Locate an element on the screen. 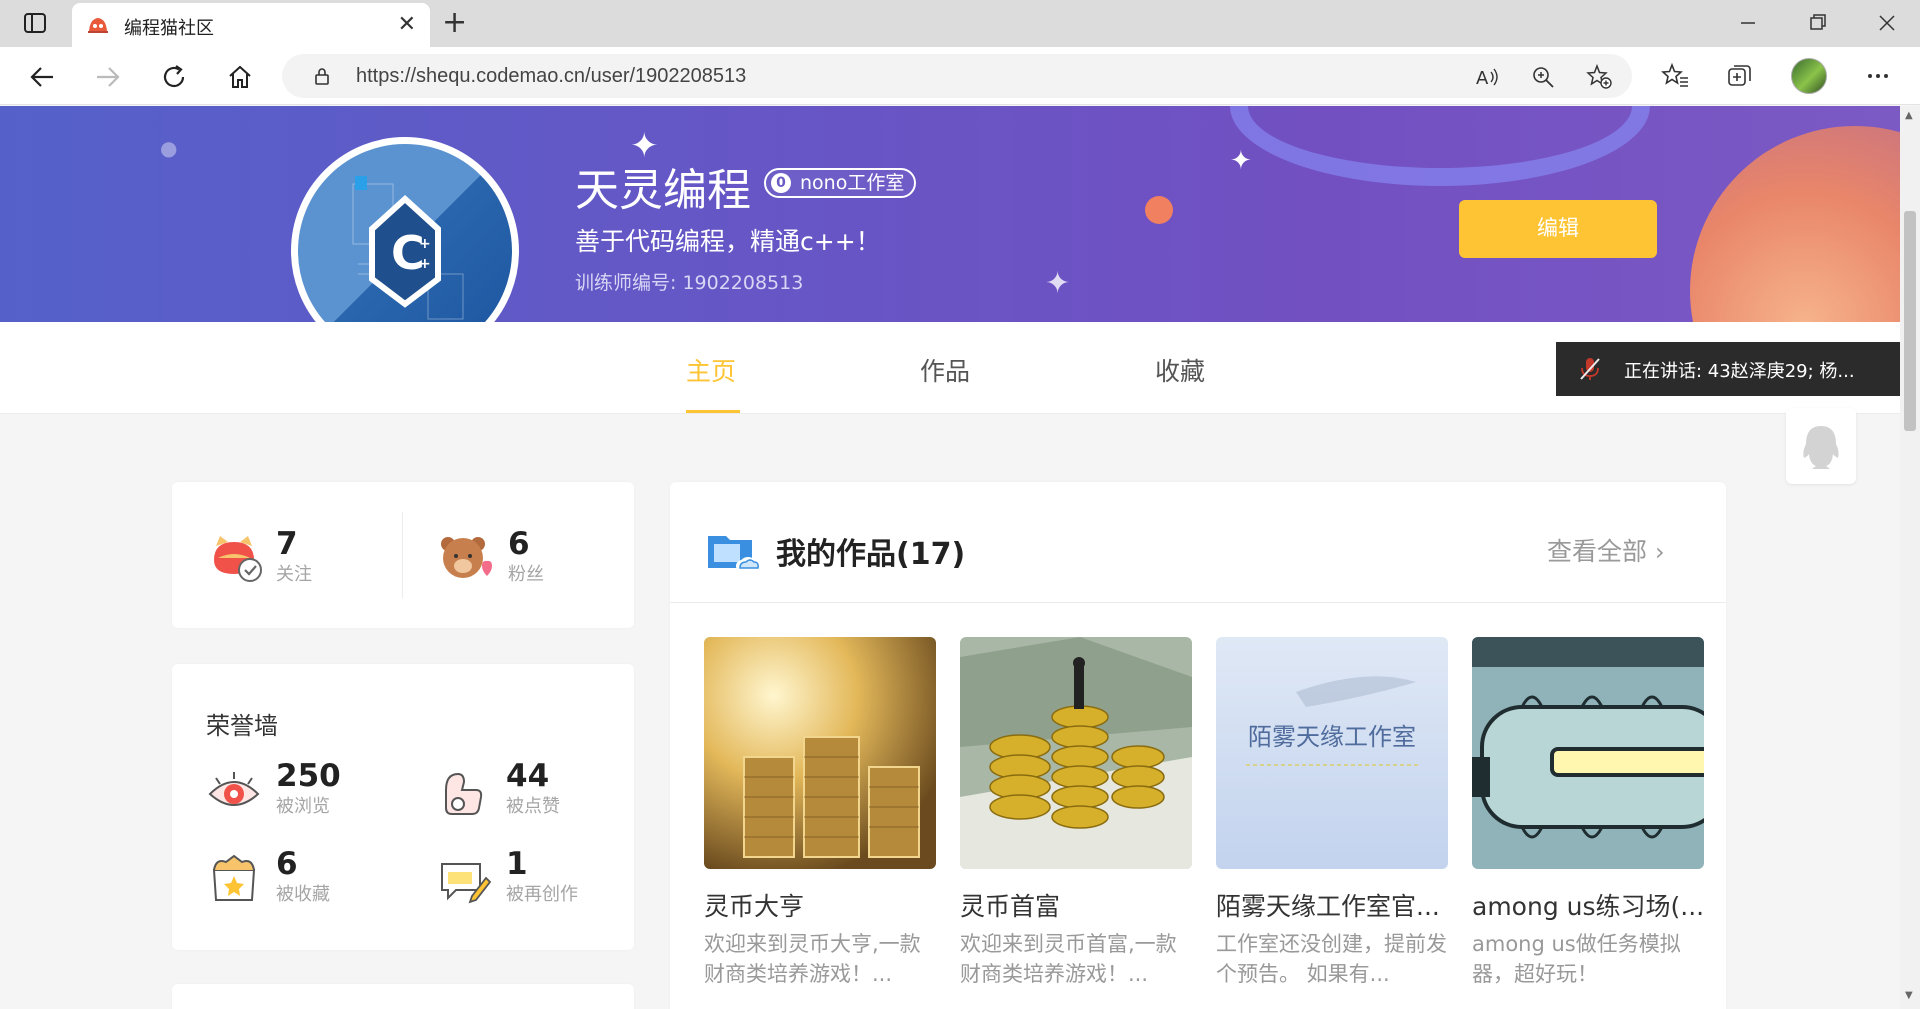 The height and width of the screenshot is (1009, 1920). follow-stats-card: 7 关注 6 粉丝 is located at coordinates (403, 555).